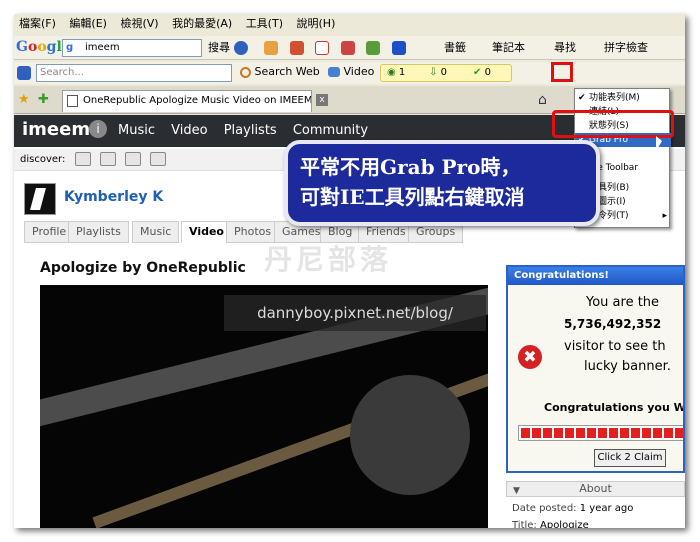  I want to click on search-web-button: Search Web, so click(280, 72).